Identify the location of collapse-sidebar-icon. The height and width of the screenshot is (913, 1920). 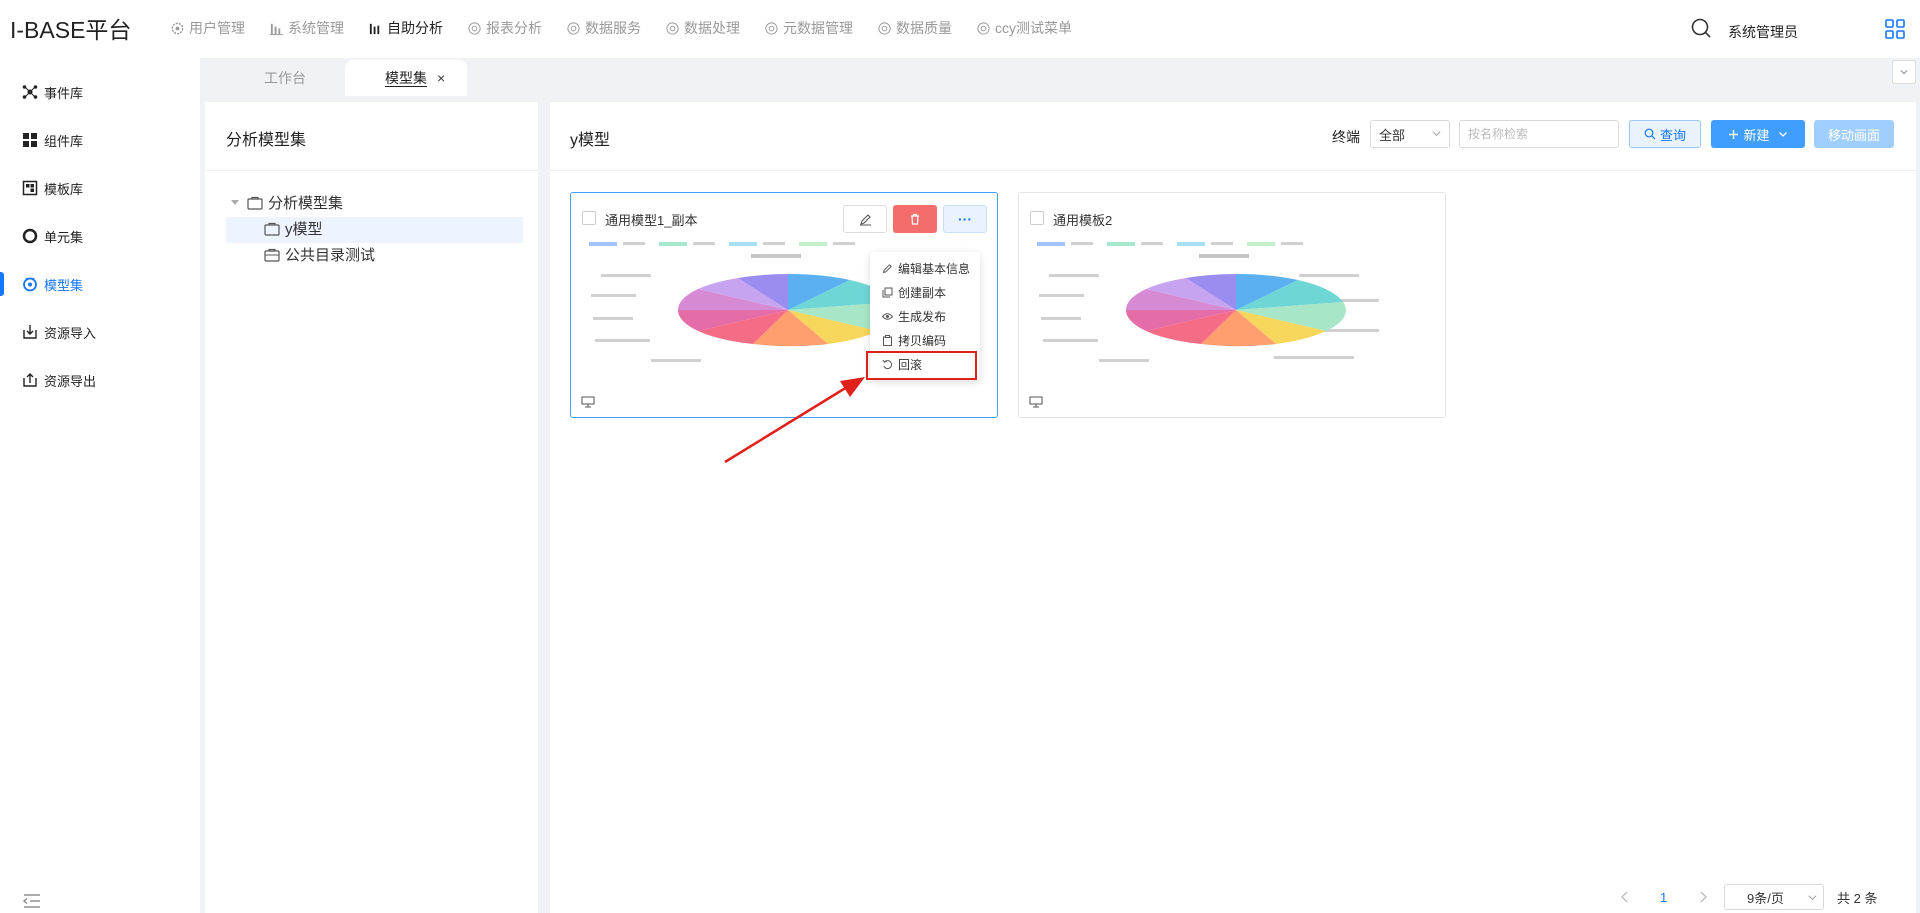
(32, 901).